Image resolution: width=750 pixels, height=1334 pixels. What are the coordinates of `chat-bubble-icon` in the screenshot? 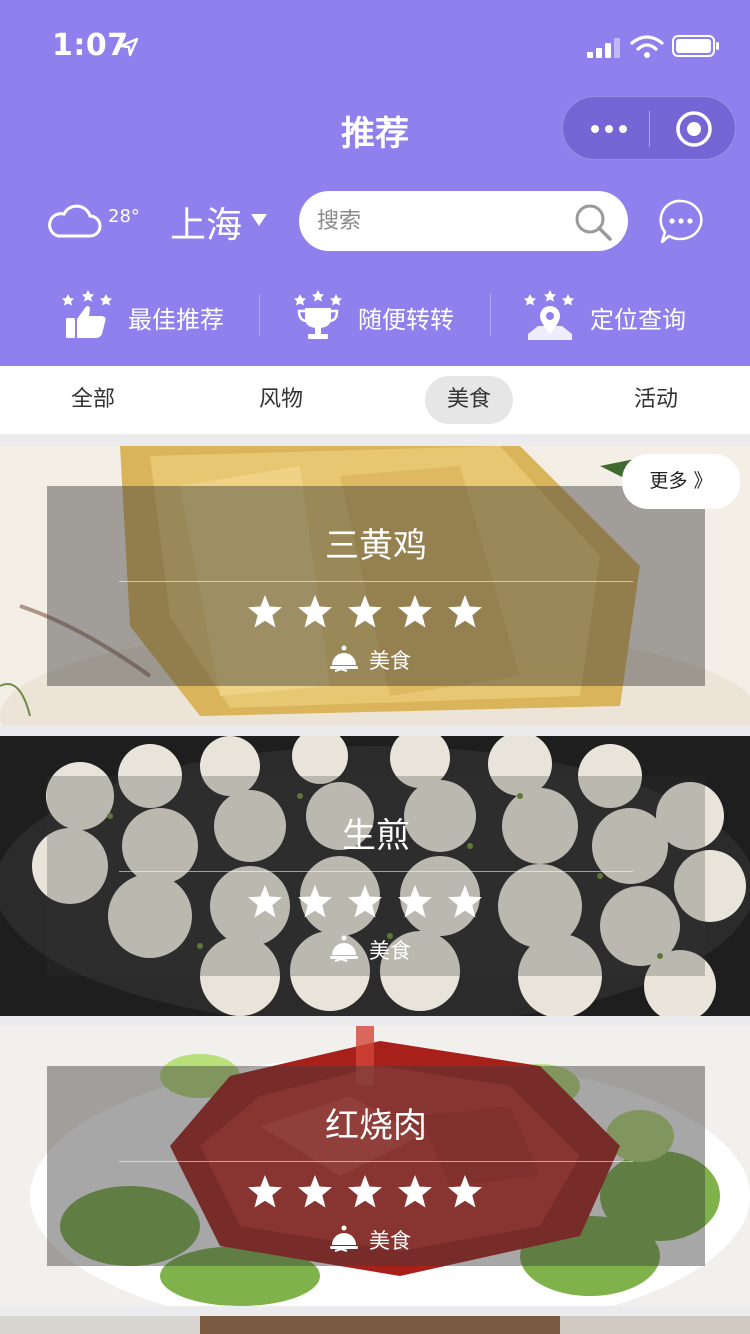 It's located at (681, 222).